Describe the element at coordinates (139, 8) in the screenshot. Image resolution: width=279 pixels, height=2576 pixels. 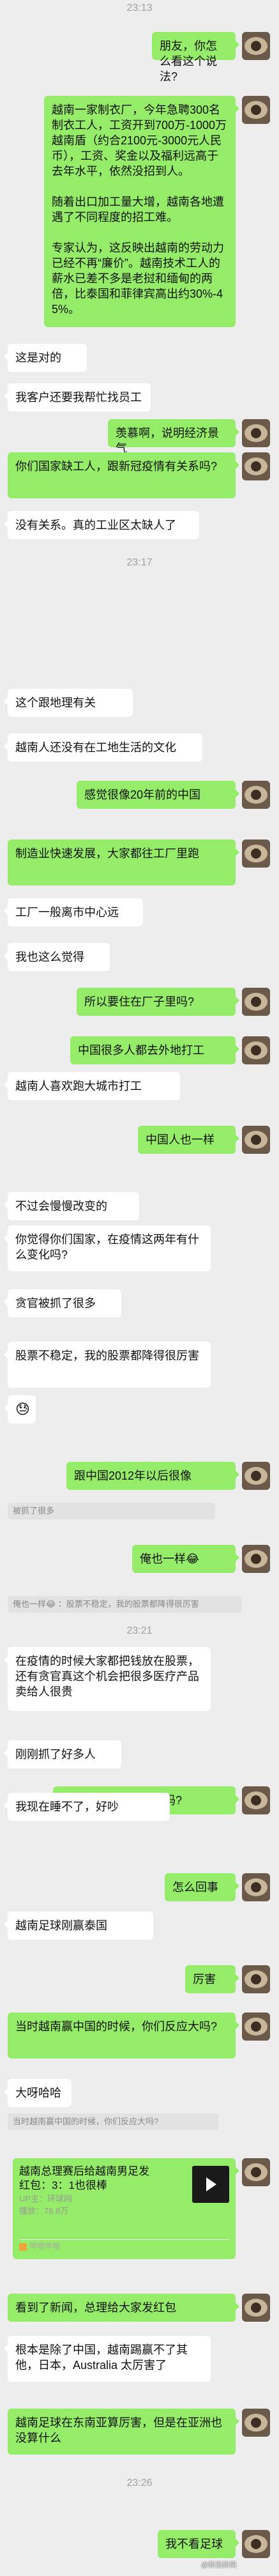
I see `timestamp: 23:13` at that location.